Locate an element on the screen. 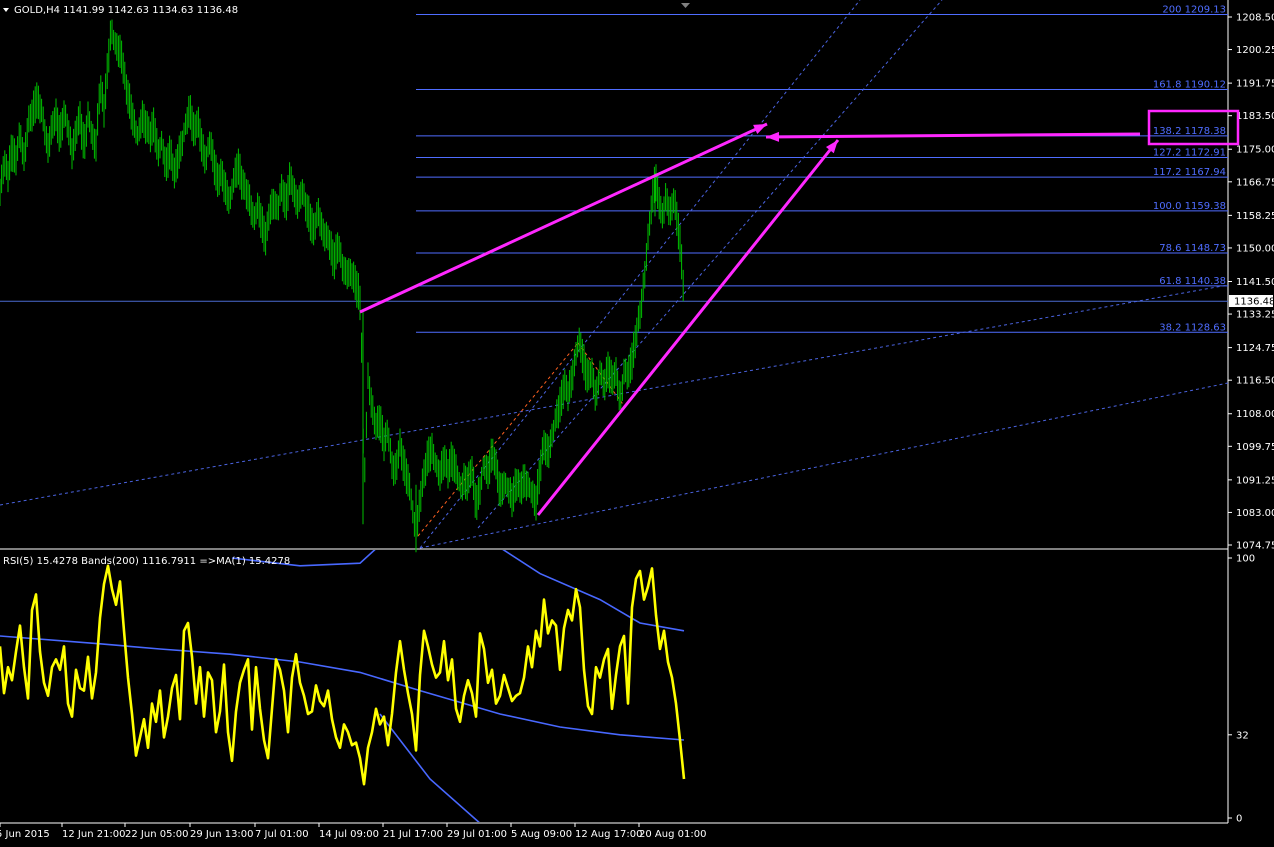 The width and height of the screenshot is (1274, 847). time-tick-label: 22 Jun 05:00 is located at coordinates (157, 834).